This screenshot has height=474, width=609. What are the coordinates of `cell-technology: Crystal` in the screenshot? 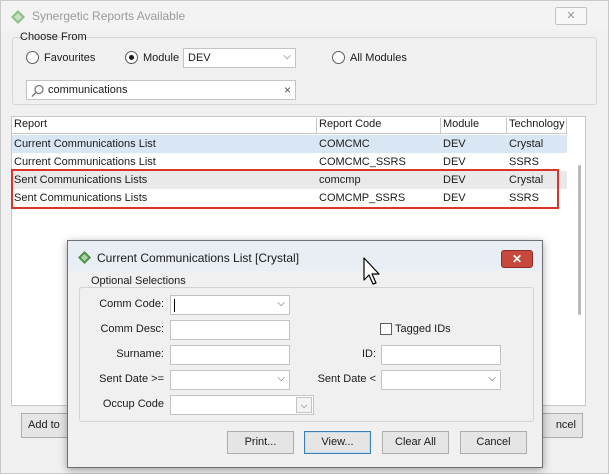 It's located at (526, 144).